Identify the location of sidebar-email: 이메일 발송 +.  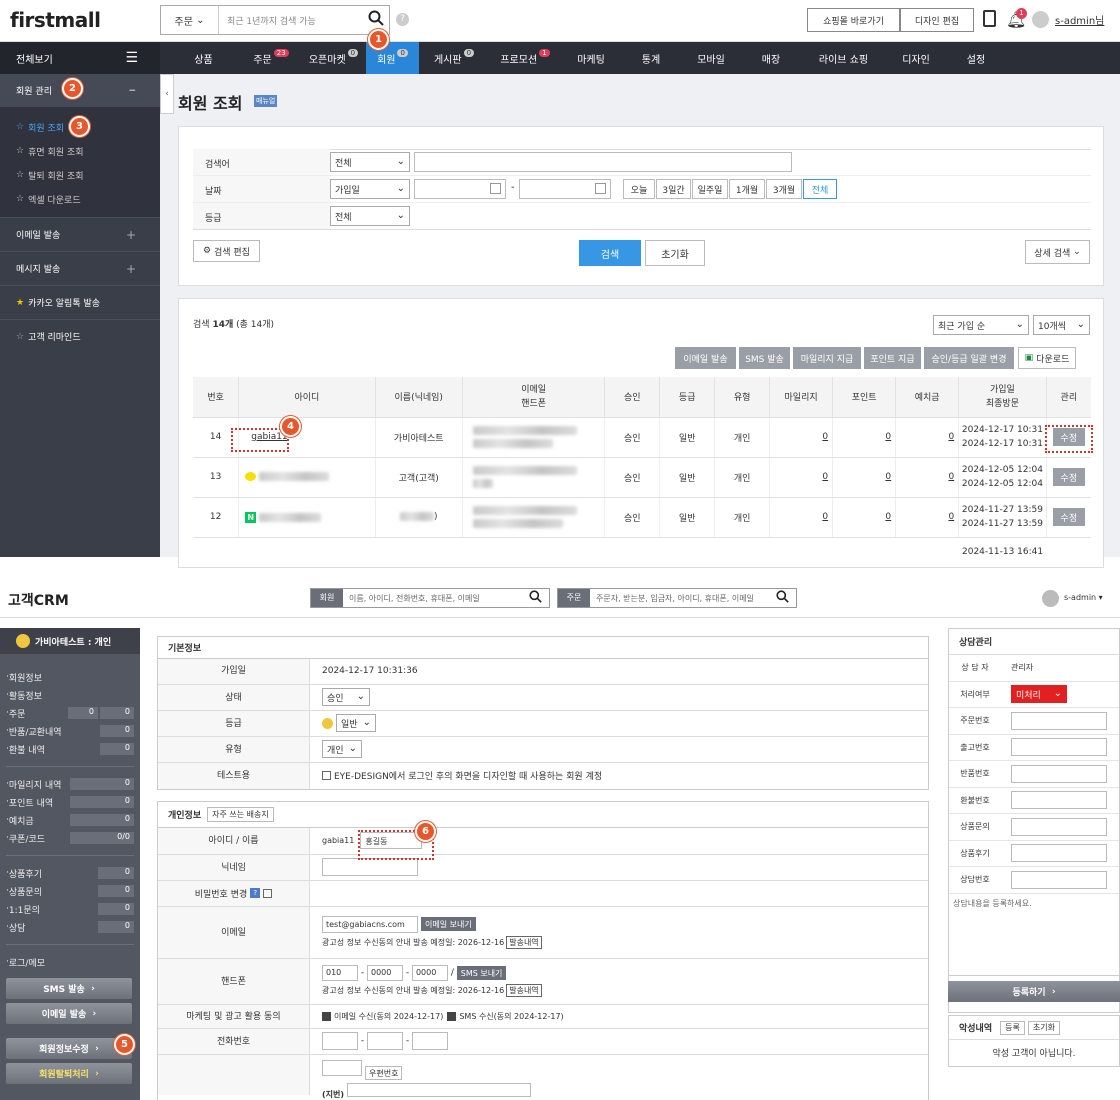
(80, 234).